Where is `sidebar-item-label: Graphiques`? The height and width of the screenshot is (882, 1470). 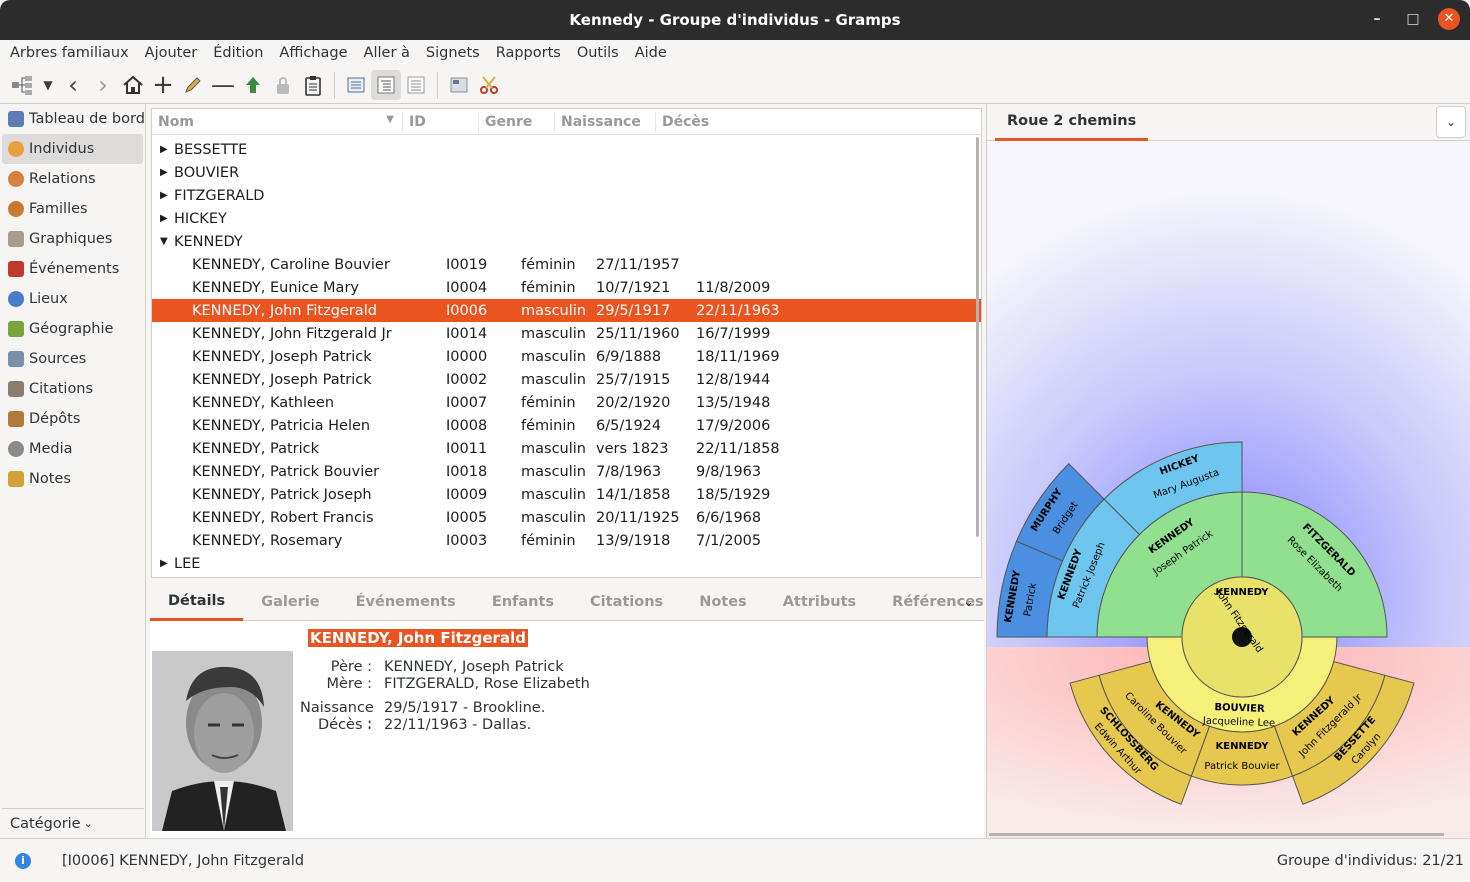
sidebar-item-label: Graphiques is located at coordinates (71, 239).